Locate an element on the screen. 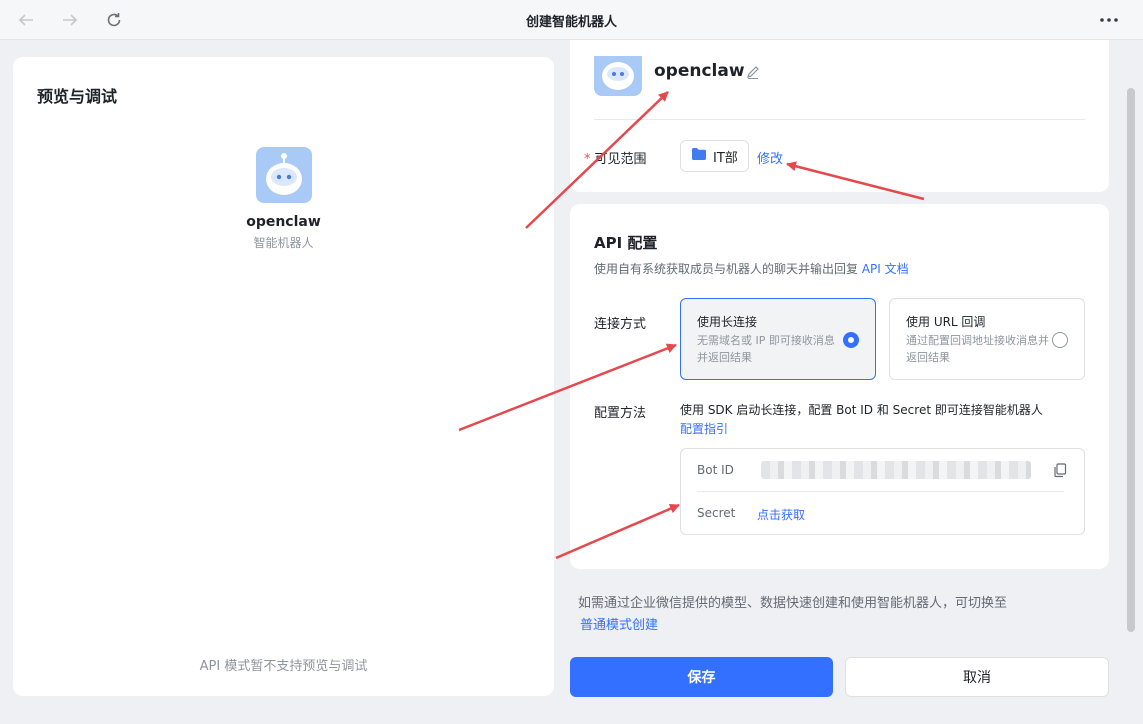  refresh-icon is located at coordinates (114, 20).